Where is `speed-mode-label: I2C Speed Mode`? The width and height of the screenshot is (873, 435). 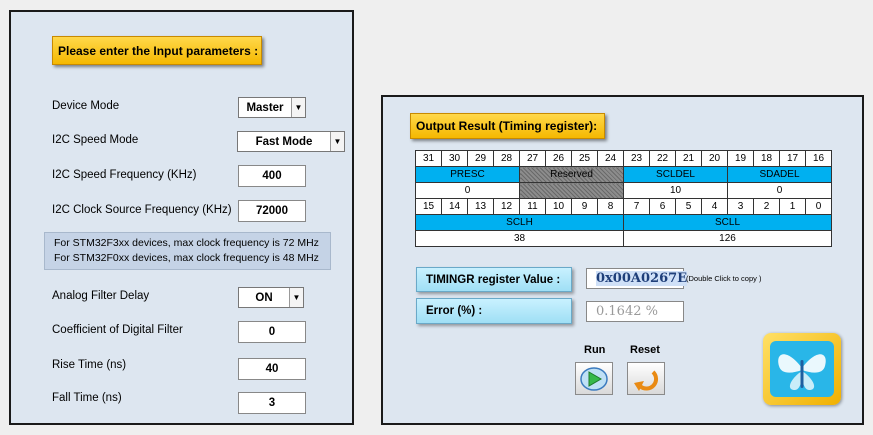 speed-mode-label: I2C Speed Mode is located at coordinates (95, 140).